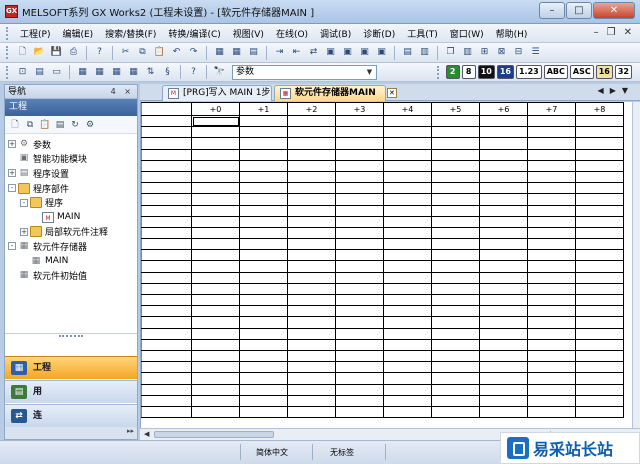 The width and height of the screenshot is (640, 464). I want to click on tree-item-intelligent-module: ▣ 智能功能模块, so click(71, 159).